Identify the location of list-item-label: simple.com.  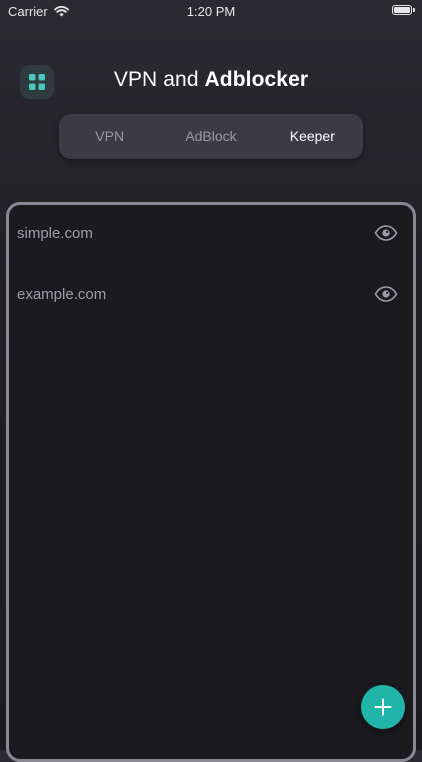
(55, 233).